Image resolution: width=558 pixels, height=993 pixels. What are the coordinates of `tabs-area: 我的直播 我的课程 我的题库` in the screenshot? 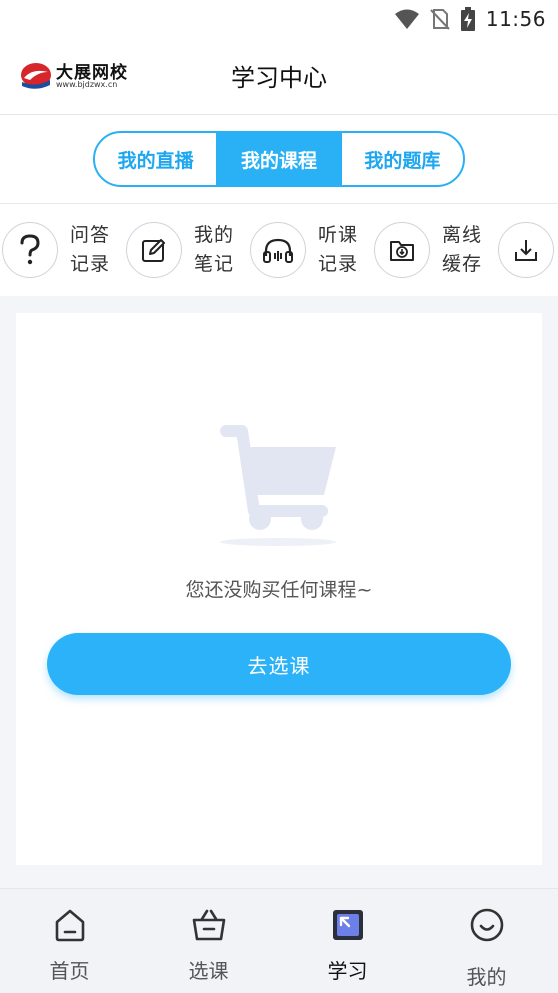 It's located at (279, 159).